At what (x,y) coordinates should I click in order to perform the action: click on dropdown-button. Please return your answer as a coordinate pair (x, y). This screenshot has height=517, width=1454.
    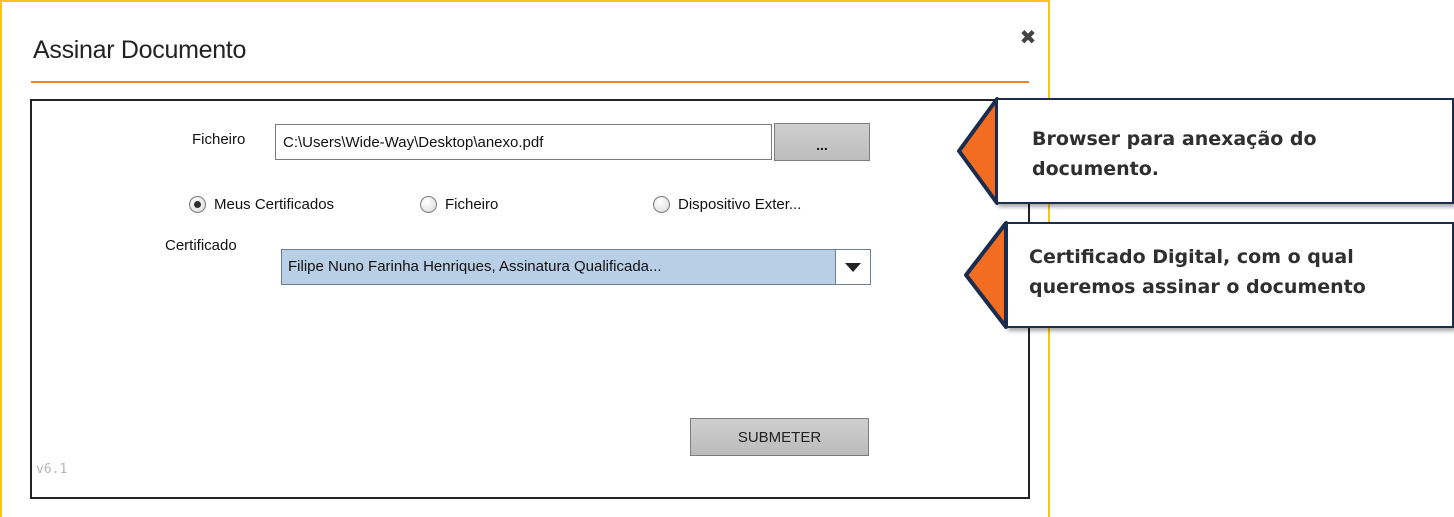
    Looking at the image, I should click on (852, 267).